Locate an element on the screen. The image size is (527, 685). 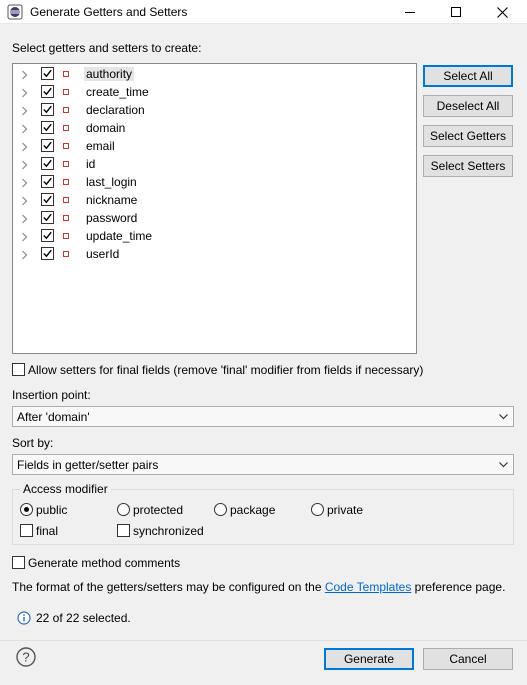
field-name: password is located at coordinates (112, 218).